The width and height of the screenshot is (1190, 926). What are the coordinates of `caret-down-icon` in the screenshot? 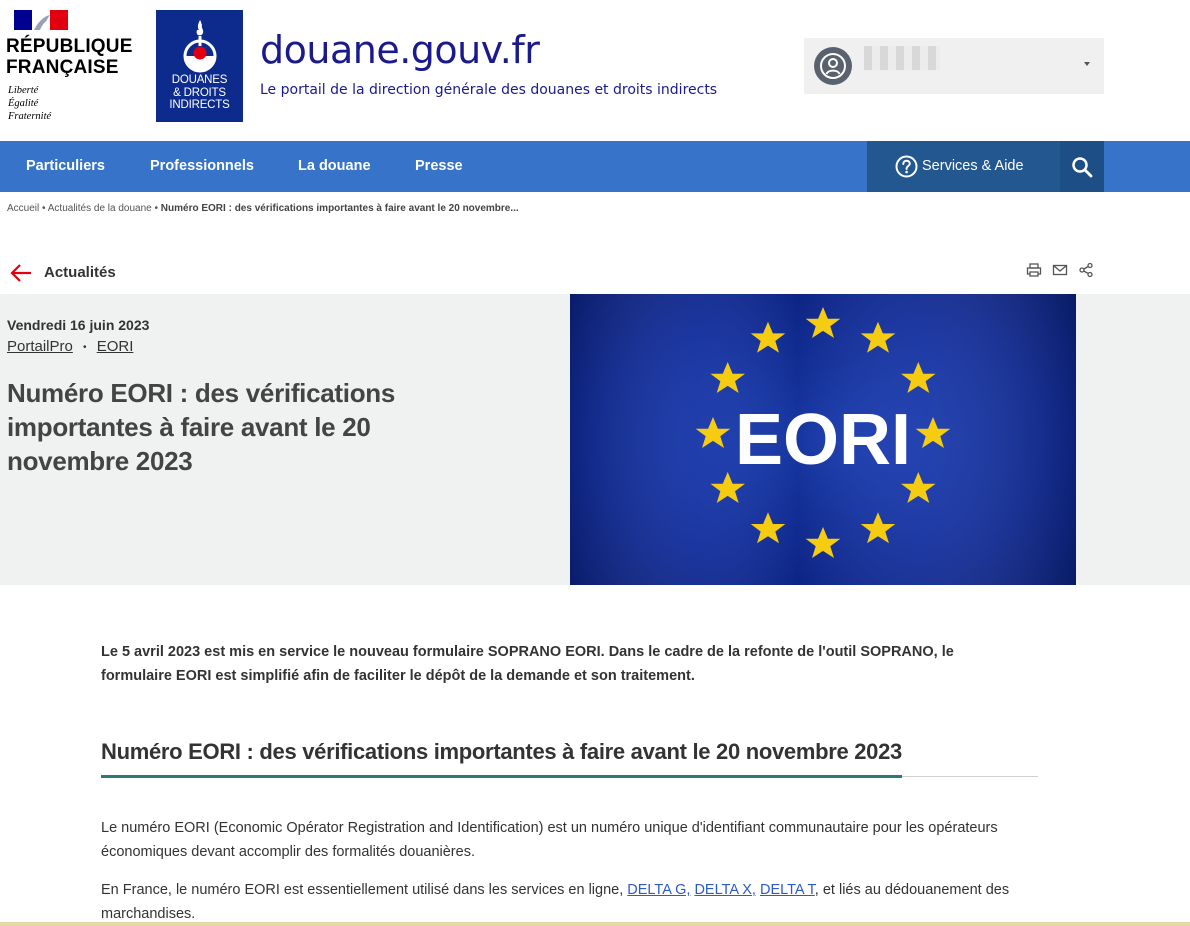 It's located at (1087, 64).